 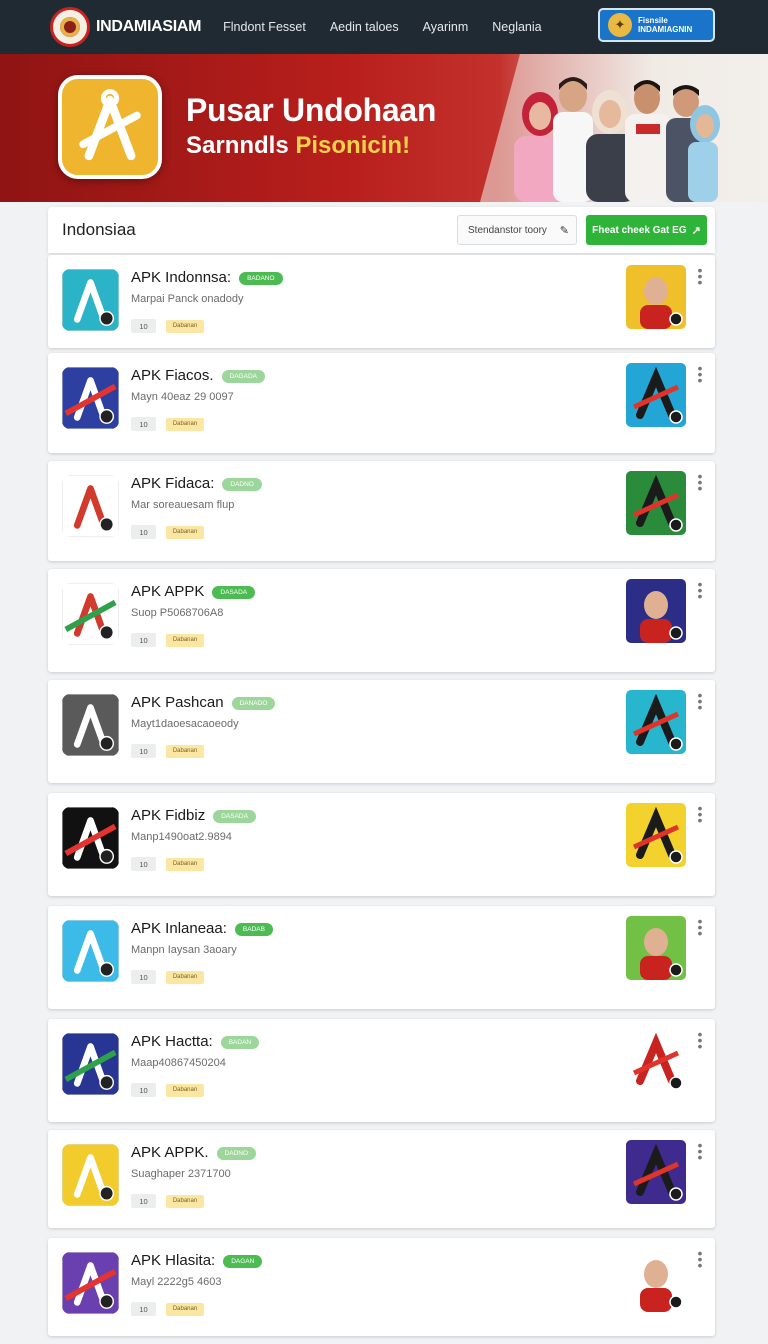 I want to click on search-input: Stendanstor toory ✎, so click(x=517, y=230).